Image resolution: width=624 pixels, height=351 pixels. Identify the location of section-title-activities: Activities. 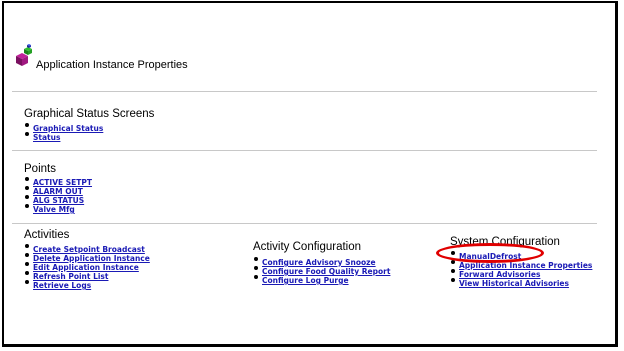
(47, 235).